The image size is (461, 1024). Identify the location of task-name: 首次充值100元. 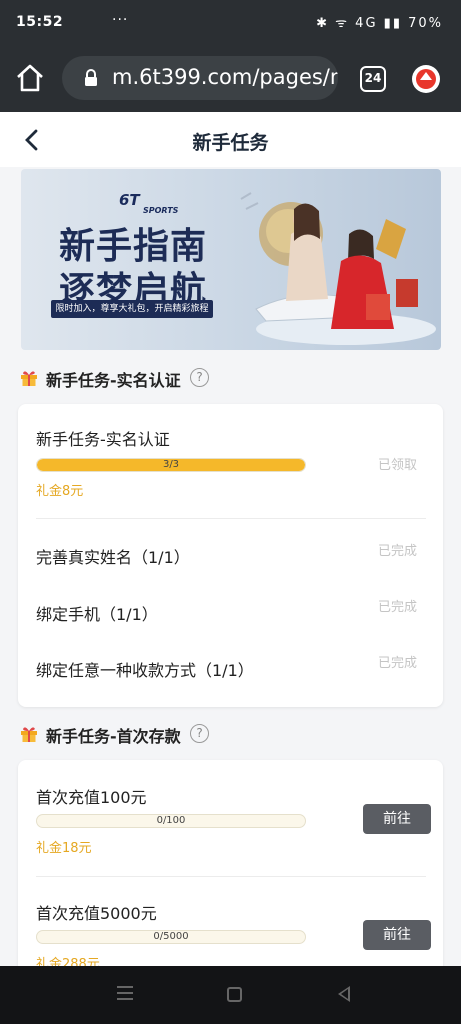
(91, 797).